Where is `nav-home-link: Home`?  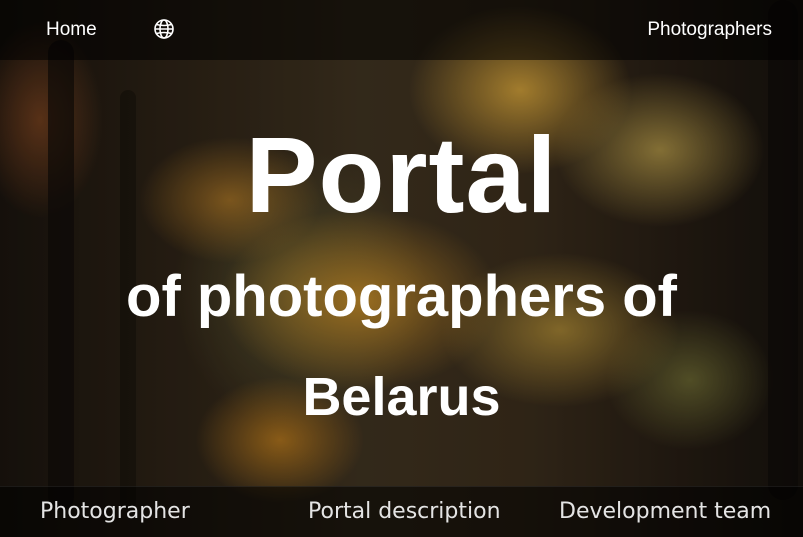 nav-home-link: Home is located at coordinates (71, 30).